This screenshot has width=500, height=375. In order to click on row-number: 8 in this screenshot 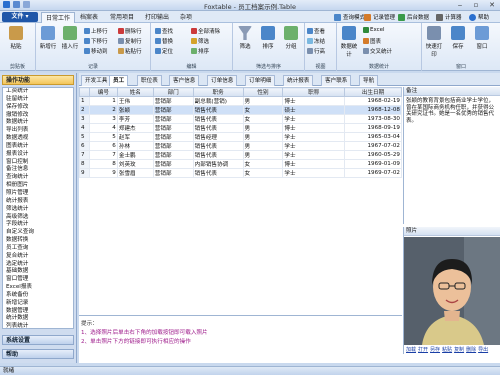, I will do `click(84, 164)`.